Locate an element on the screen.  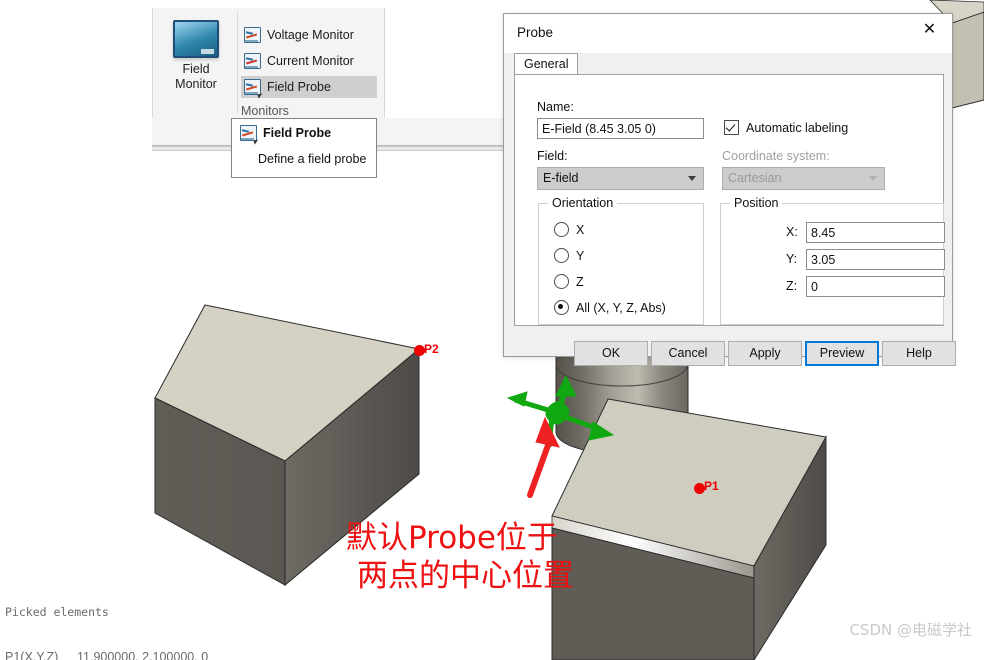
tooltip-title-row: Field Probe is located at coordinates (285, 133).